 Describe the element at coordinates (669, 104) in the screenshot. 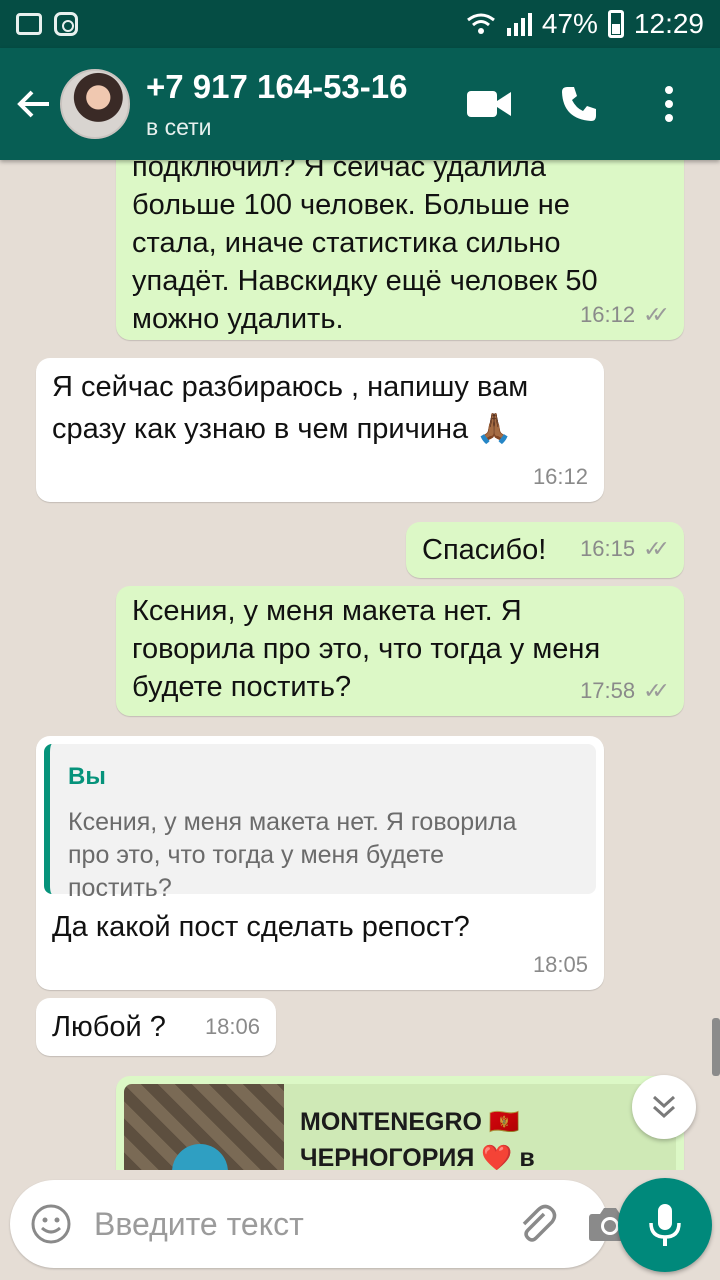

I see `more-vert-icon` at that location.